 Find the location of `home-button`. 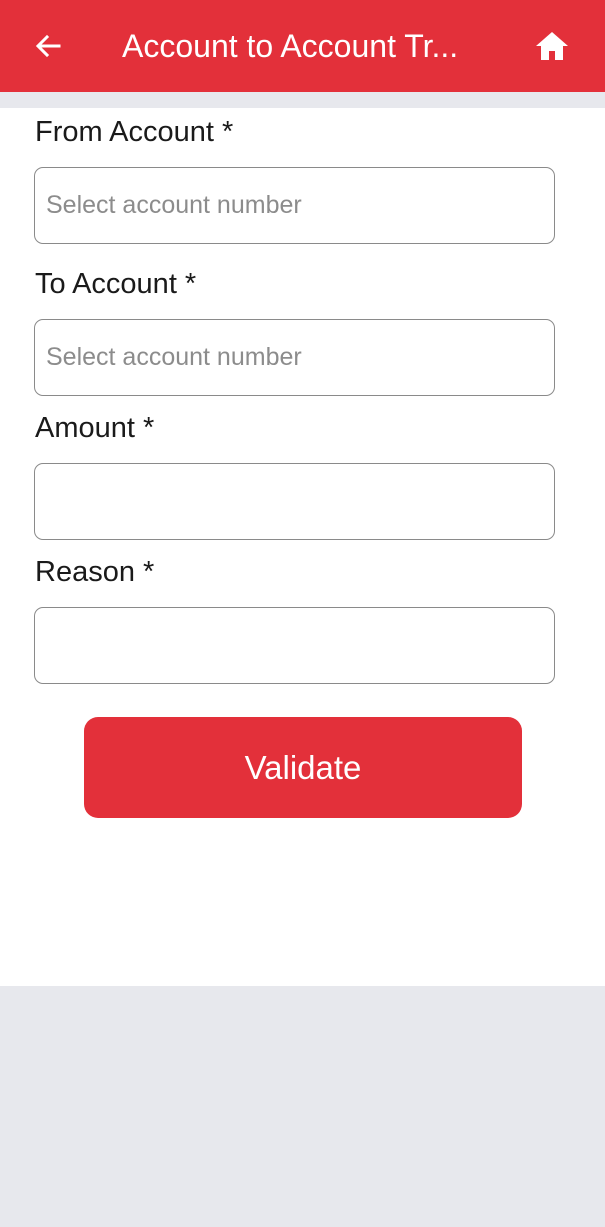

home-button is located at coordinates (552, 46).